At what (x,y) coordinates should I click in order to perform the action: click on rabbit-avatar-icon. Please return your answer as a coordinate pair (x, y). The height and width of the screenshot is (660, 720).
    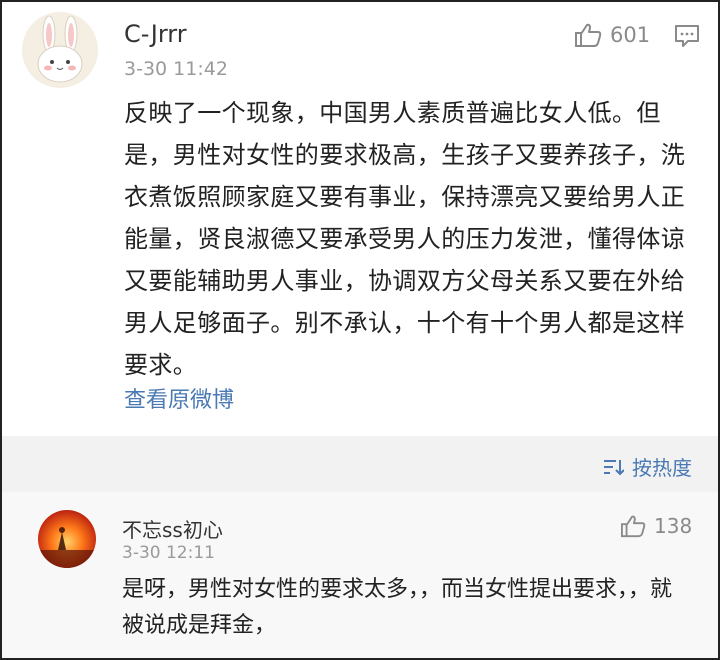
    Looking at the image, I should click on (60, 50).